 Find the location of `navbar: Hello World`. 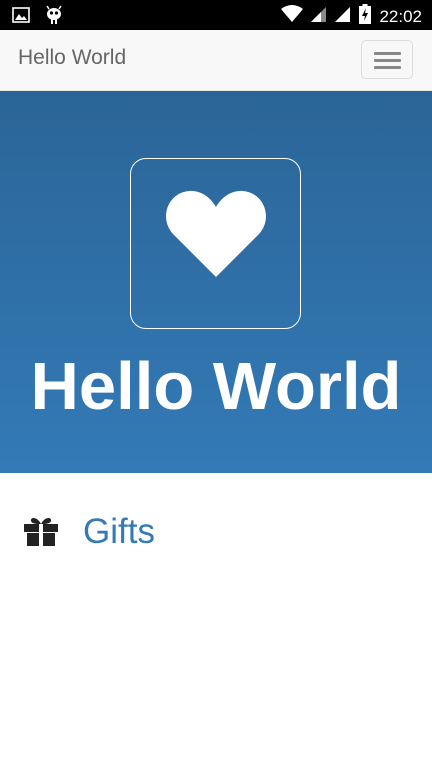

navbar: Hello World is located at coordinates (216, 60).